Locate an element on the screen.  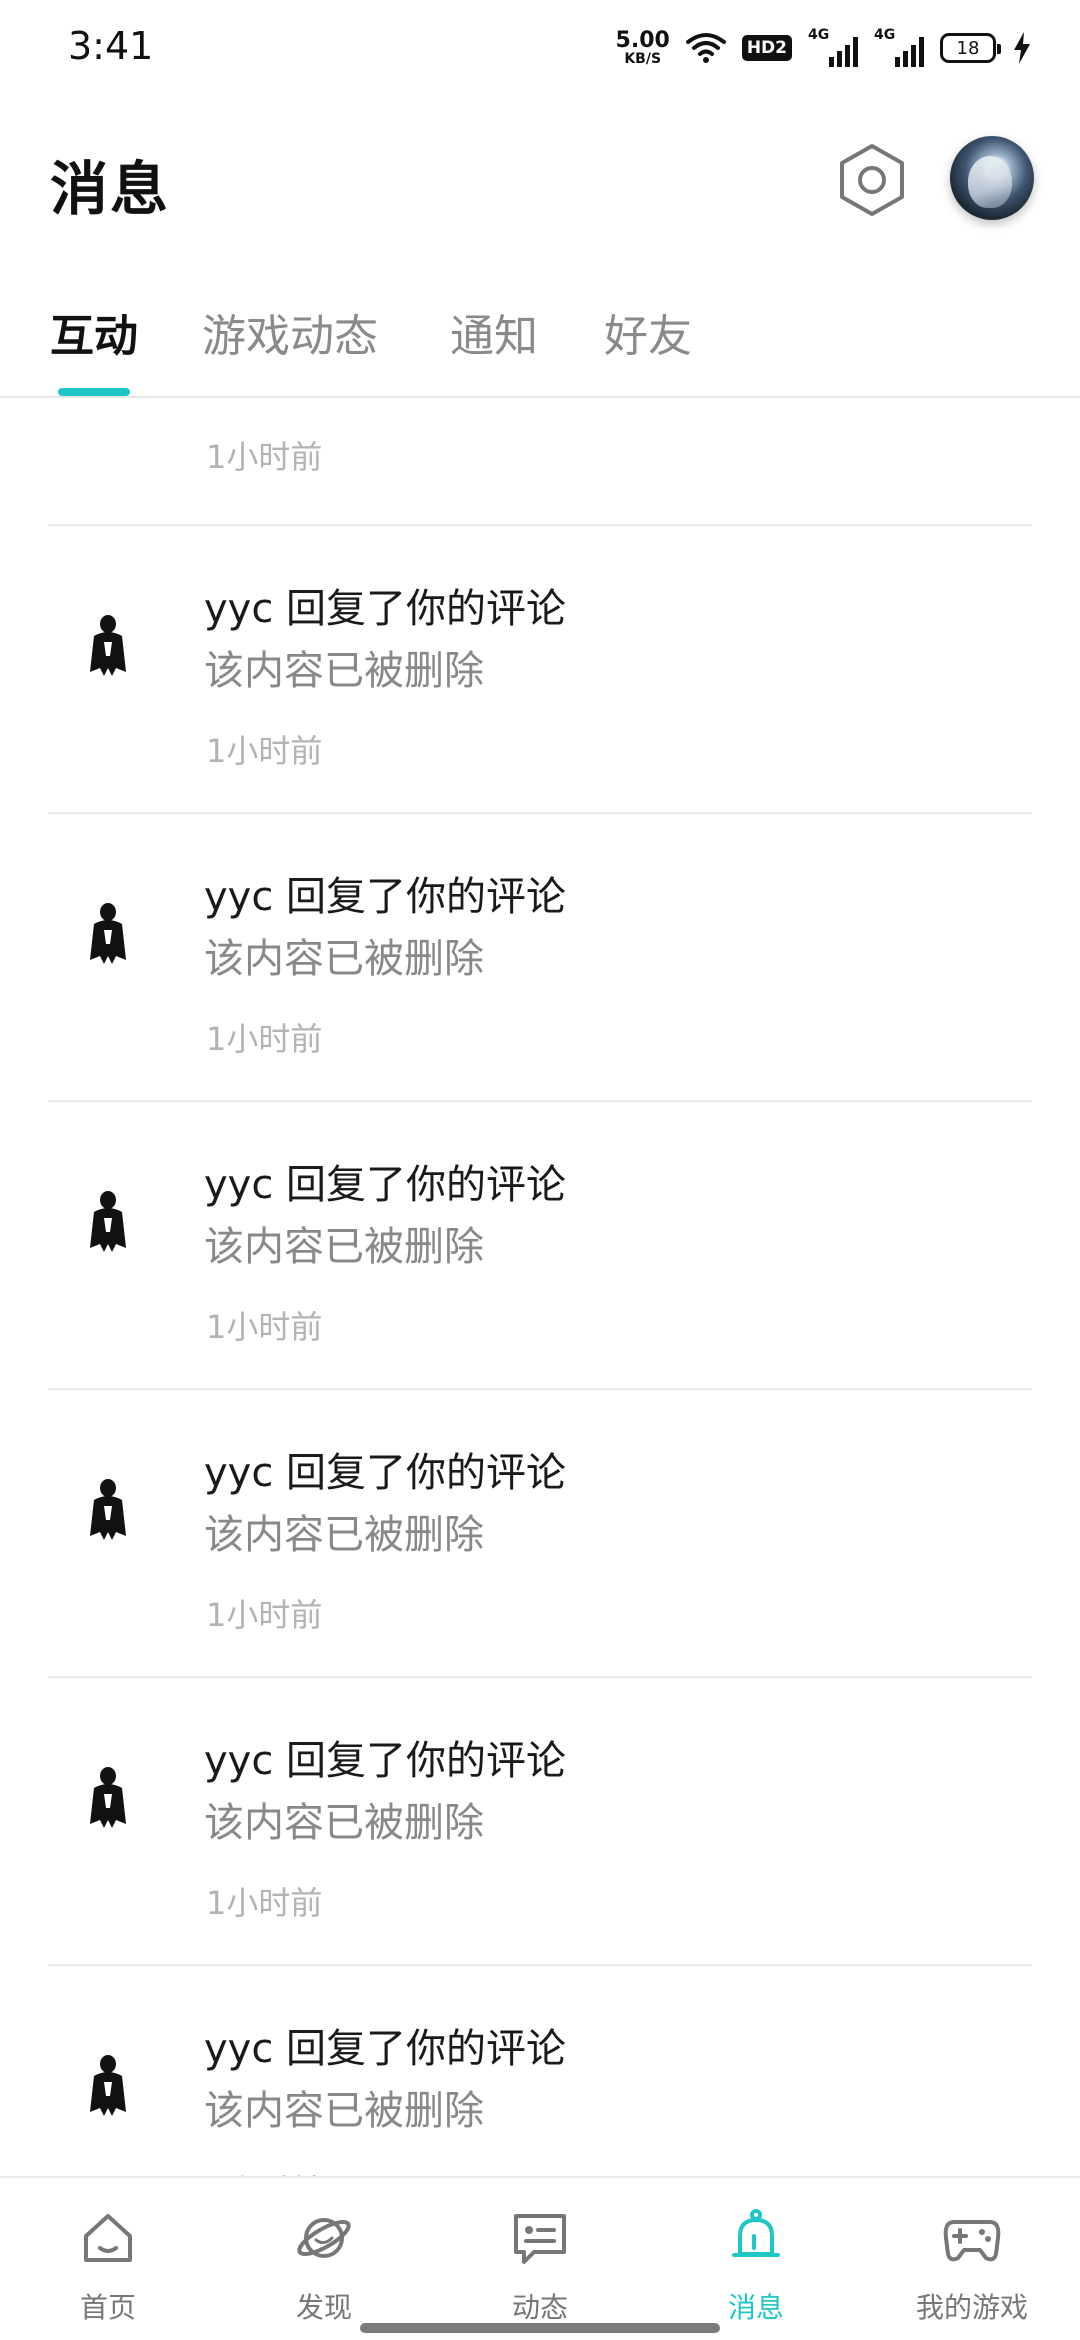
network-speed-unit: KB/S is located at coordinates (643, 59).